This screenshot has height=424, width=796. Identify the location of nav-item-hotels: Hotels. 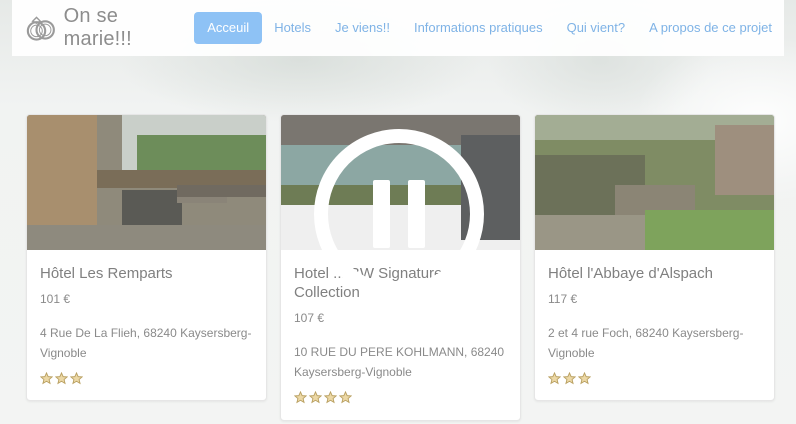
(292, 28).